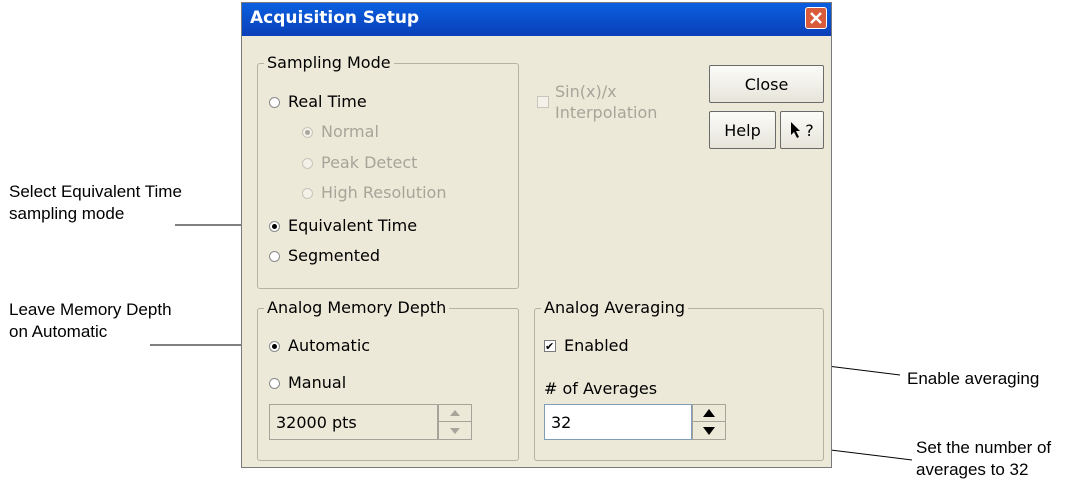  I want to click on pointer-icon, so click(796, 130).